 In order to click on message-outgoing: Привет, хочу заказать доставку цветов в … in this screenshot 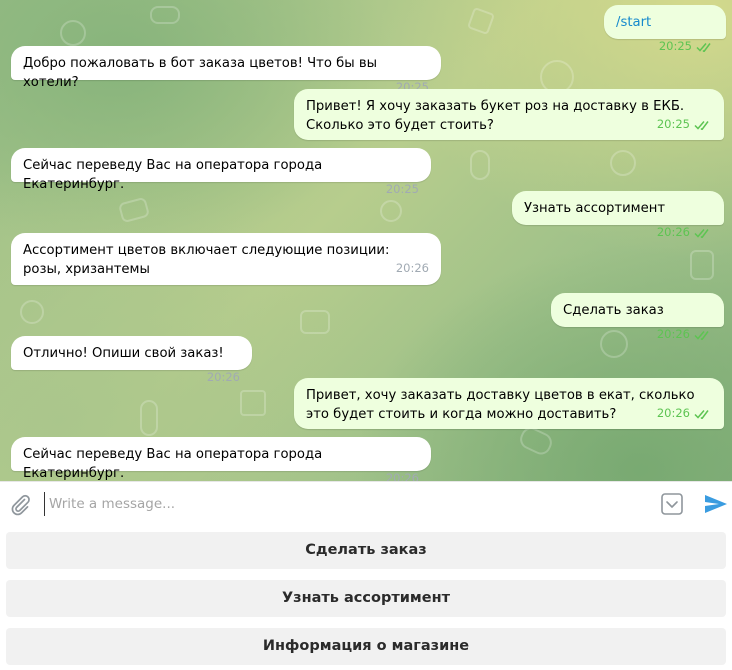, I will do `click(509, 403)`.